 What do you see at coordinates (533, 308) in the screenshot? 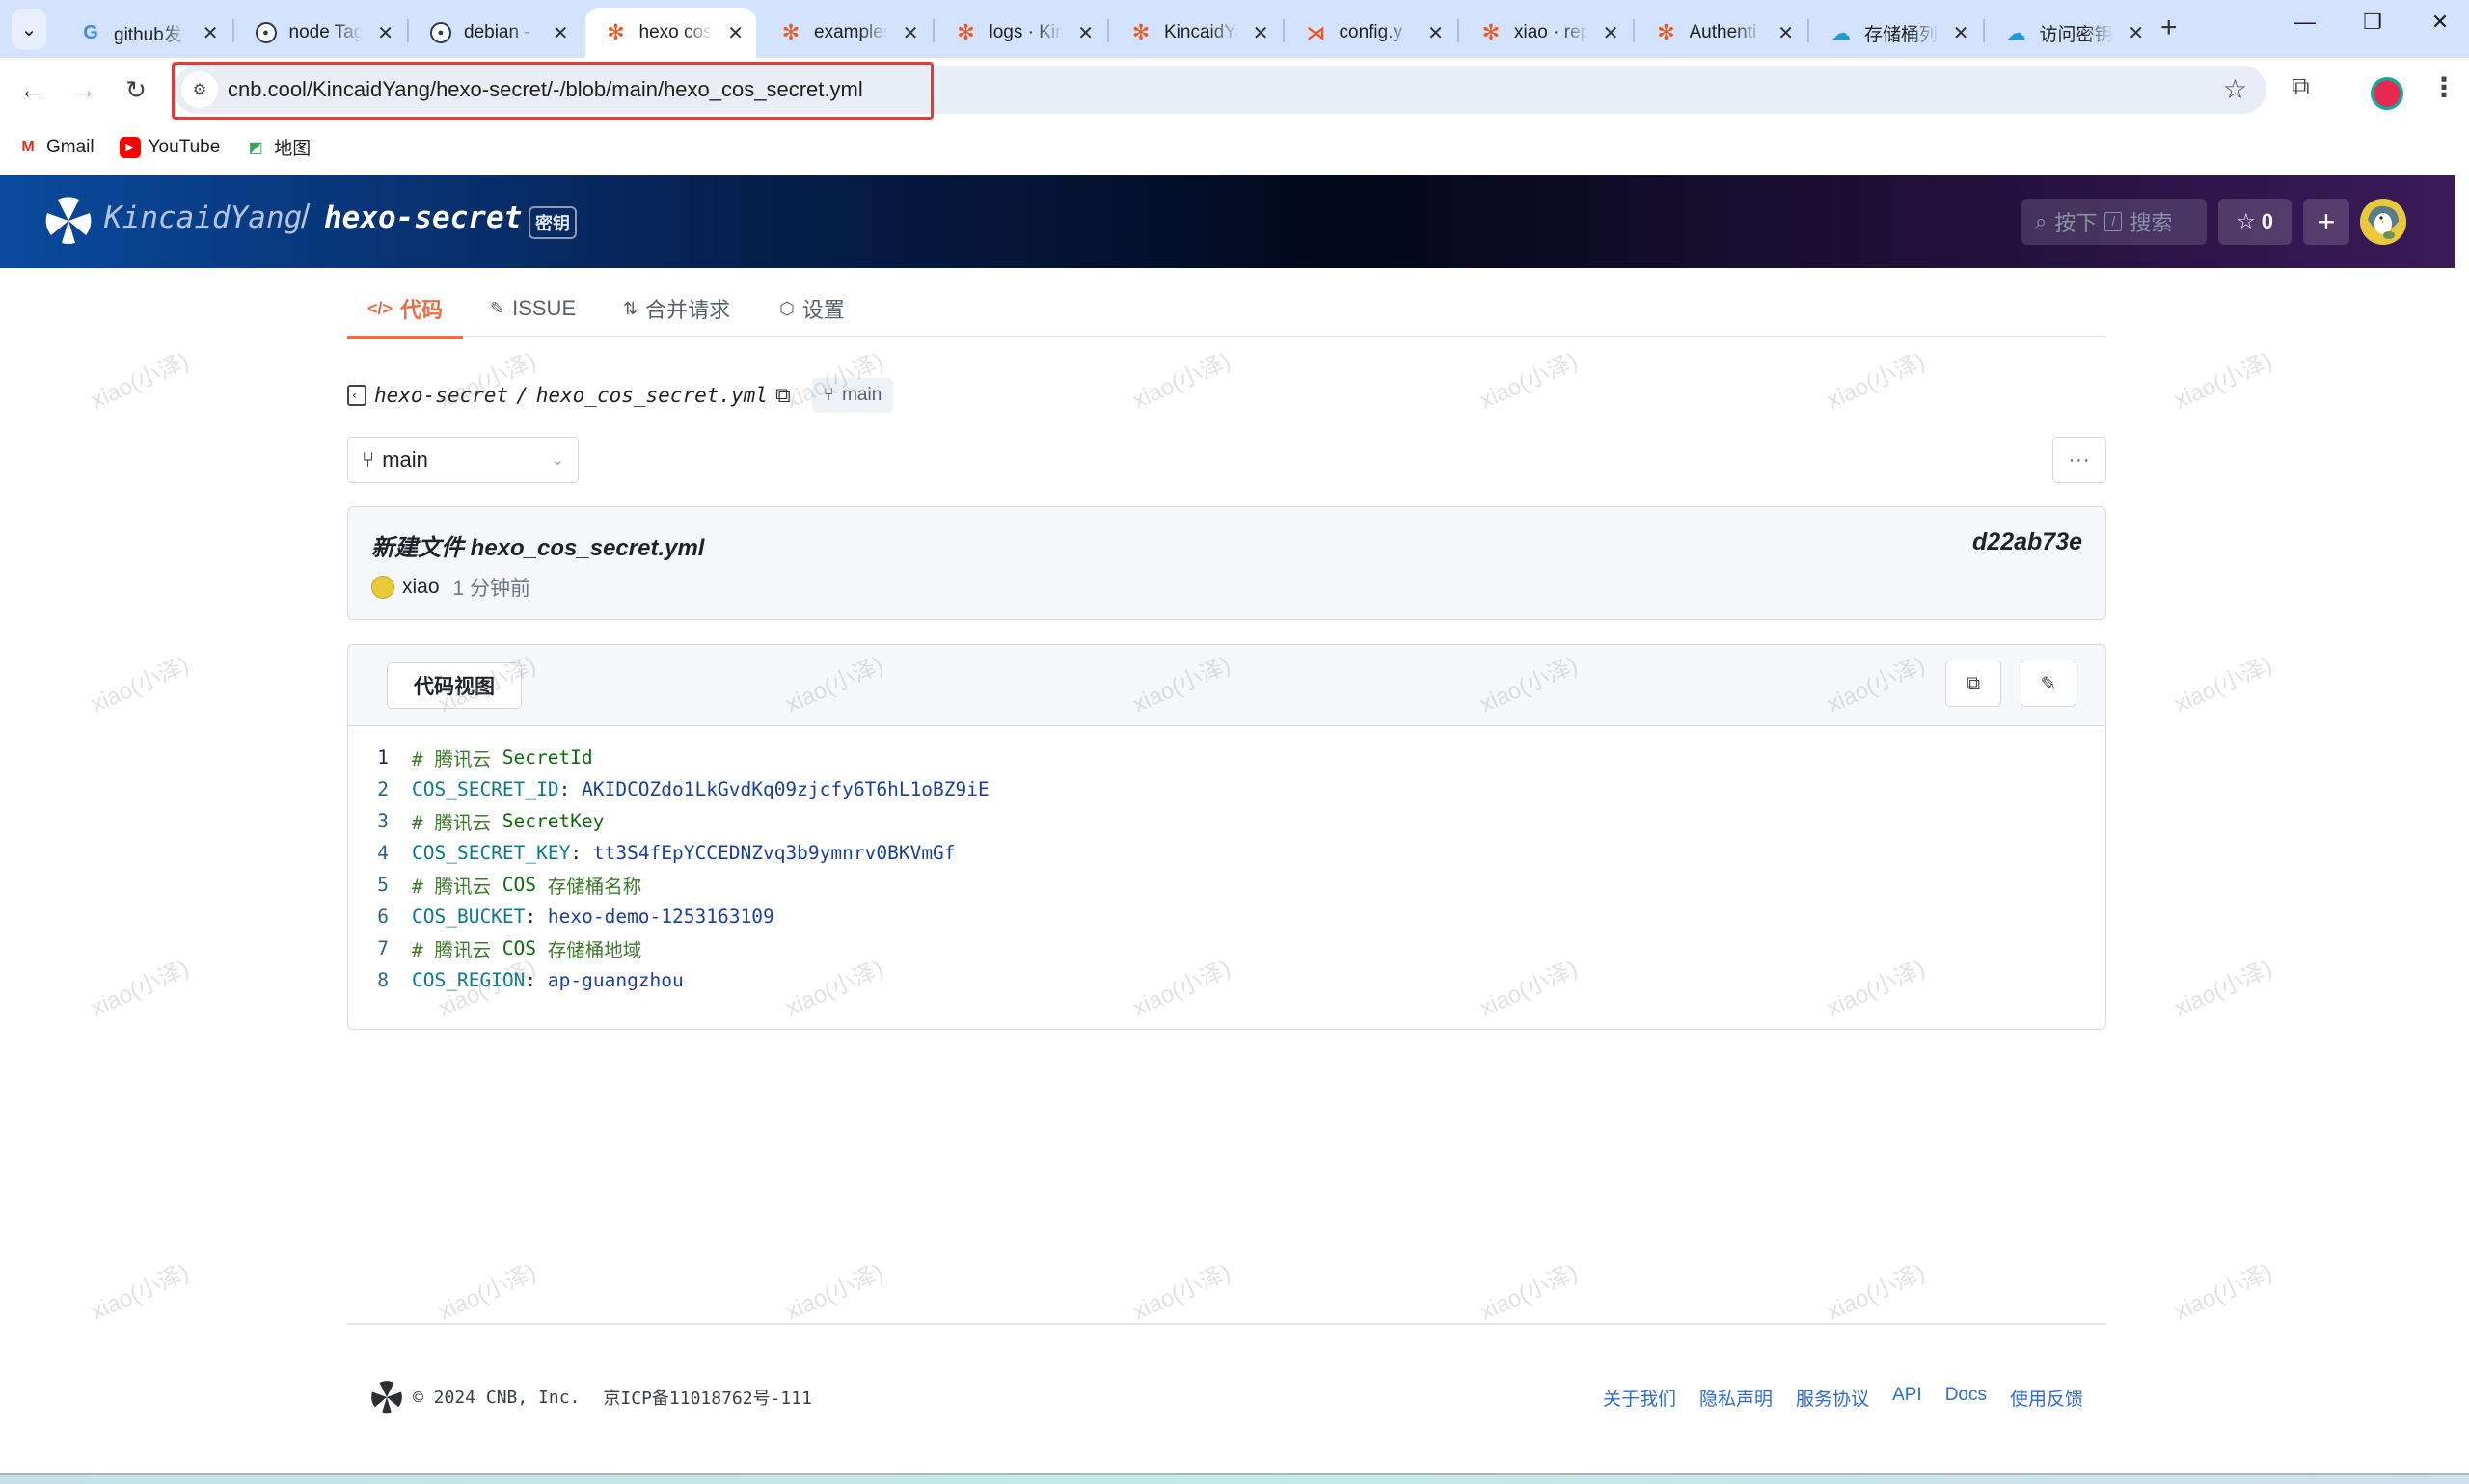
I see `tab-issue: ✎ ISSUE` at bounding box center [533, 308].